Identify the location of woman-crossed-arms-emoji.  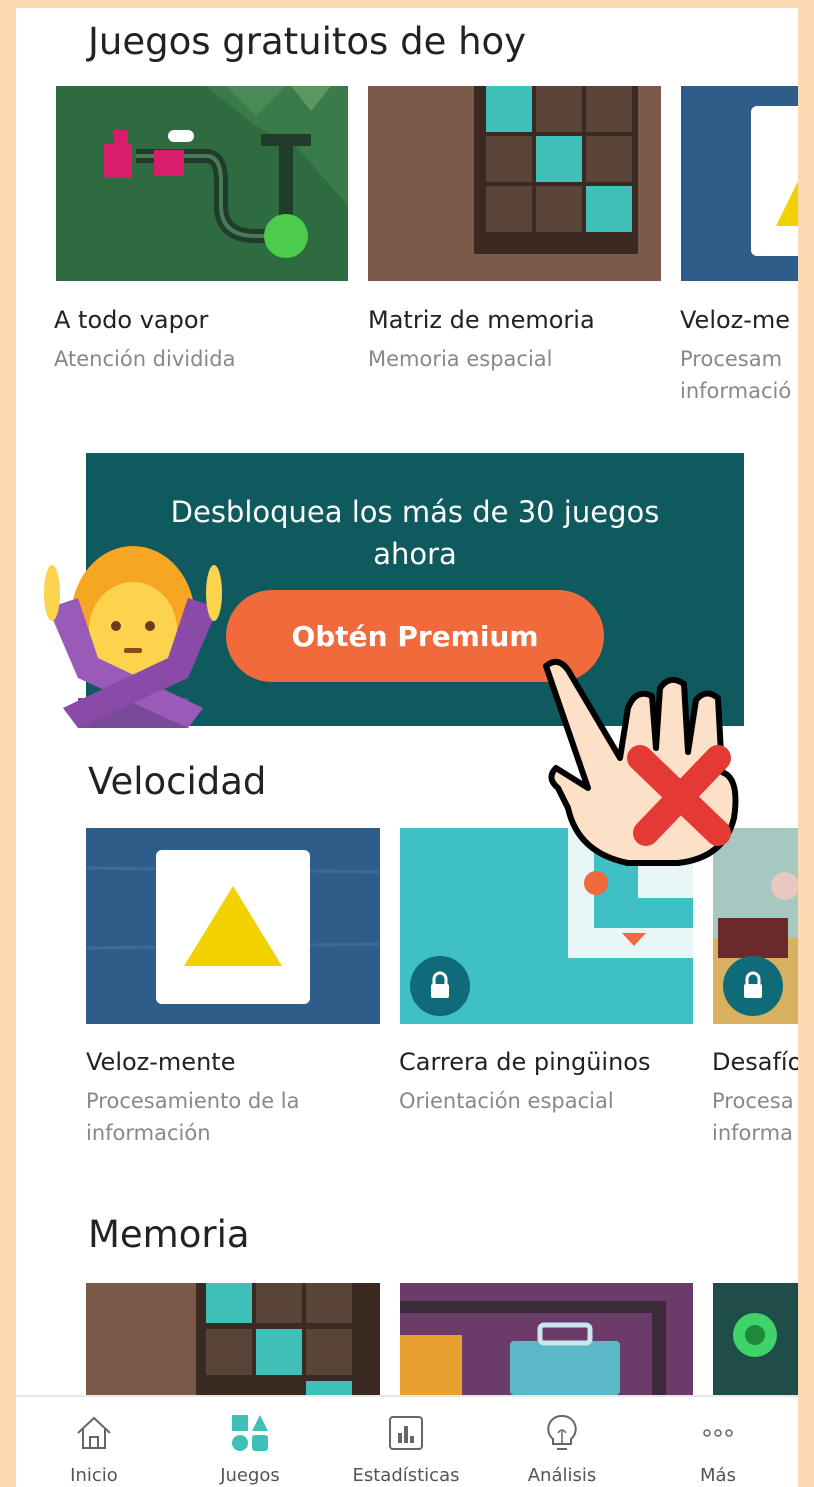
(133, 633).